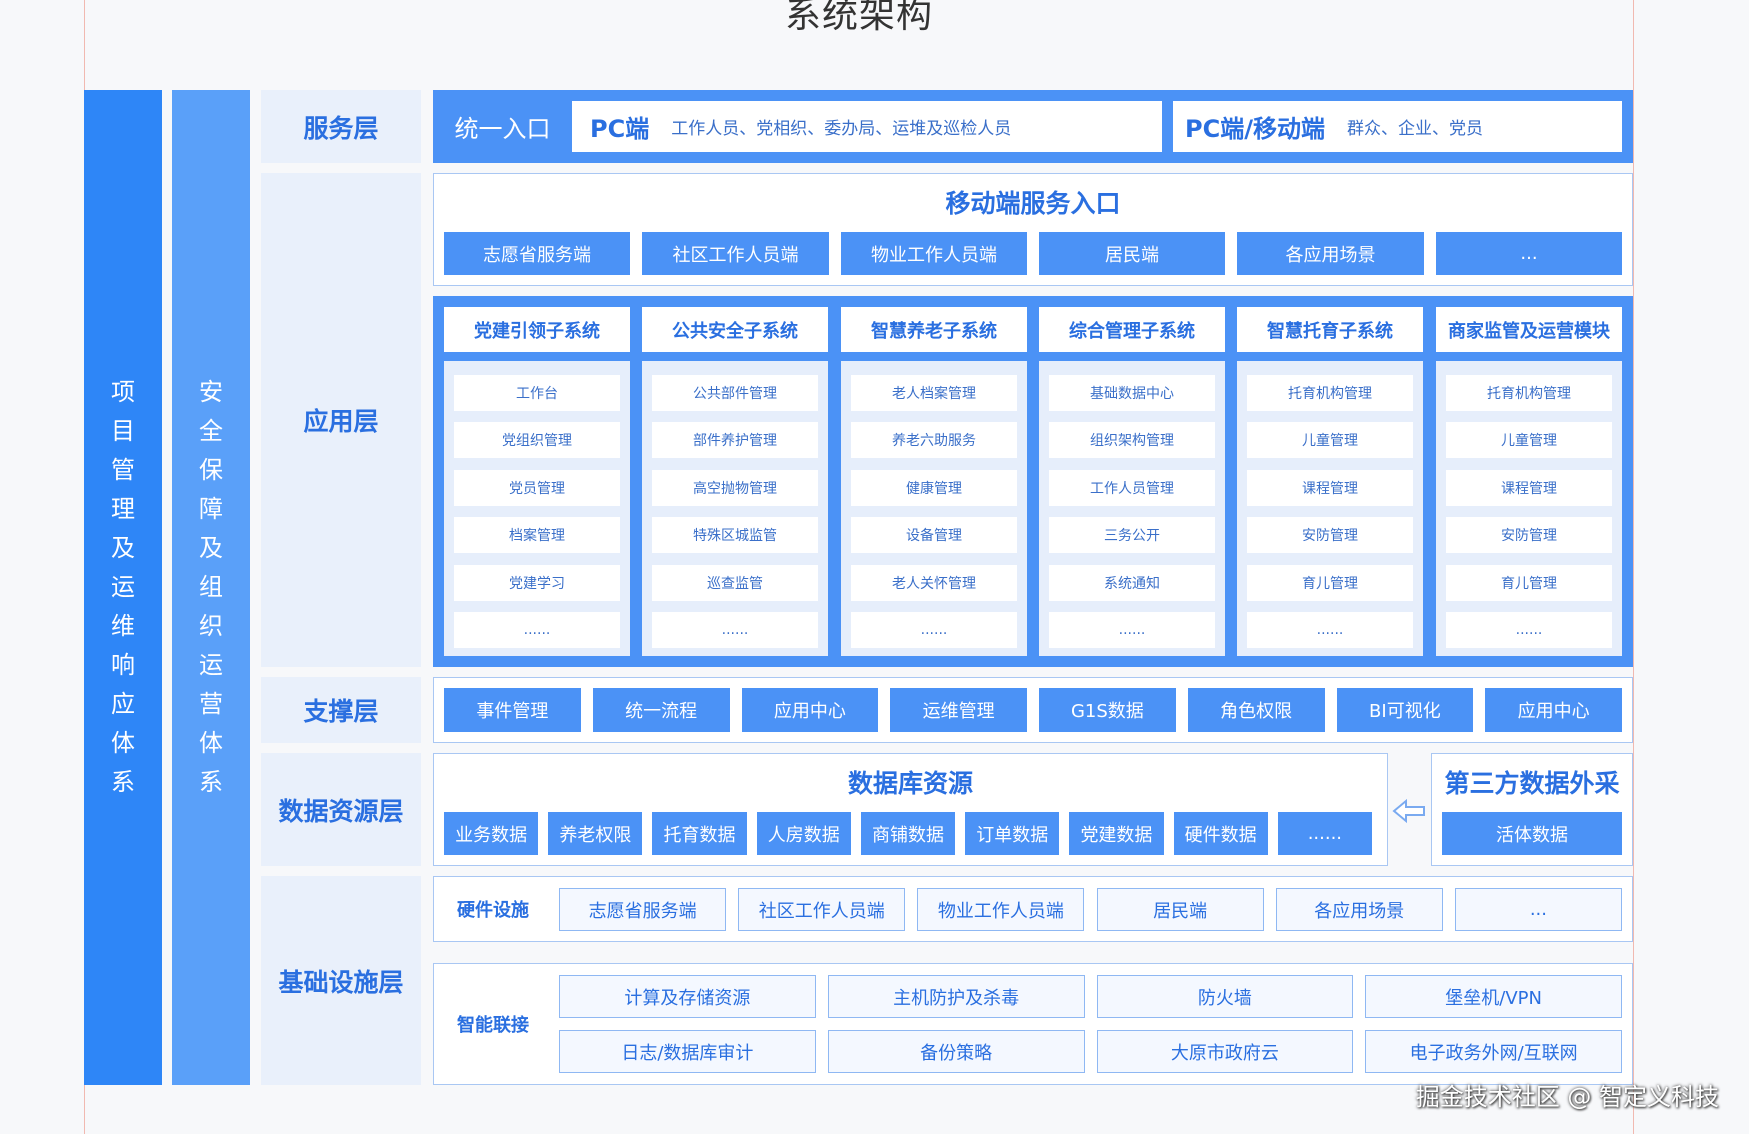  Describe the element at coordinates (493, 1025) in the screenshot. I see `smart-link-label: 智能联接` at that location.